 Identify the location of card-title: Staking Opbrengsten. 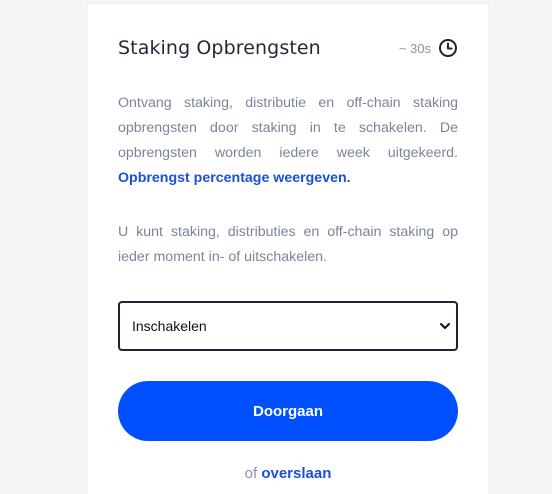
(219, 48).